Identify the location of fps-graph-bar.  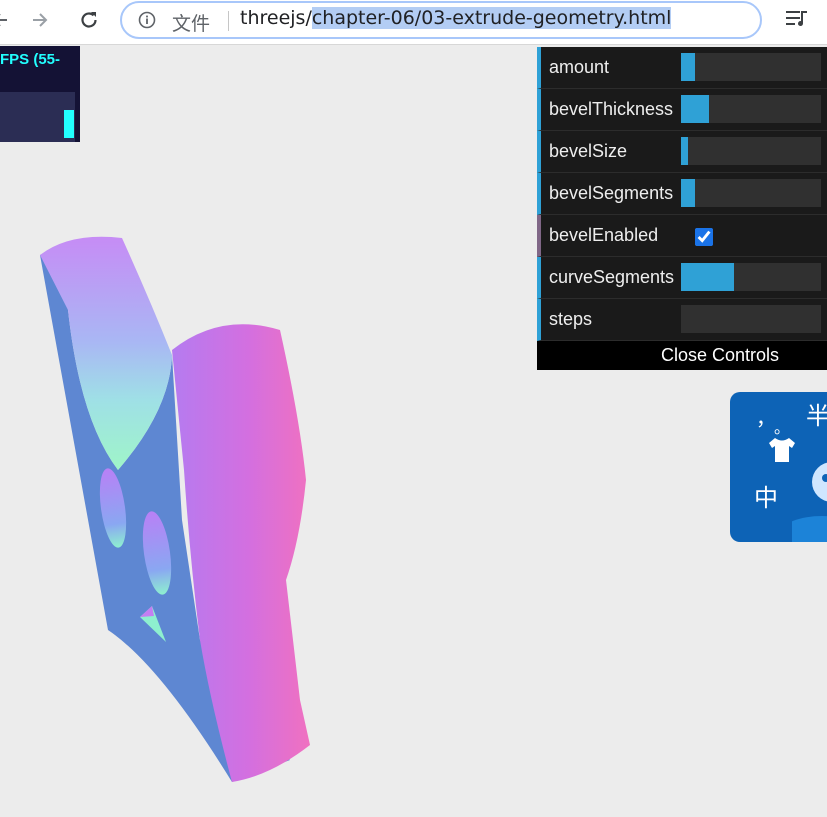
(69, 124).